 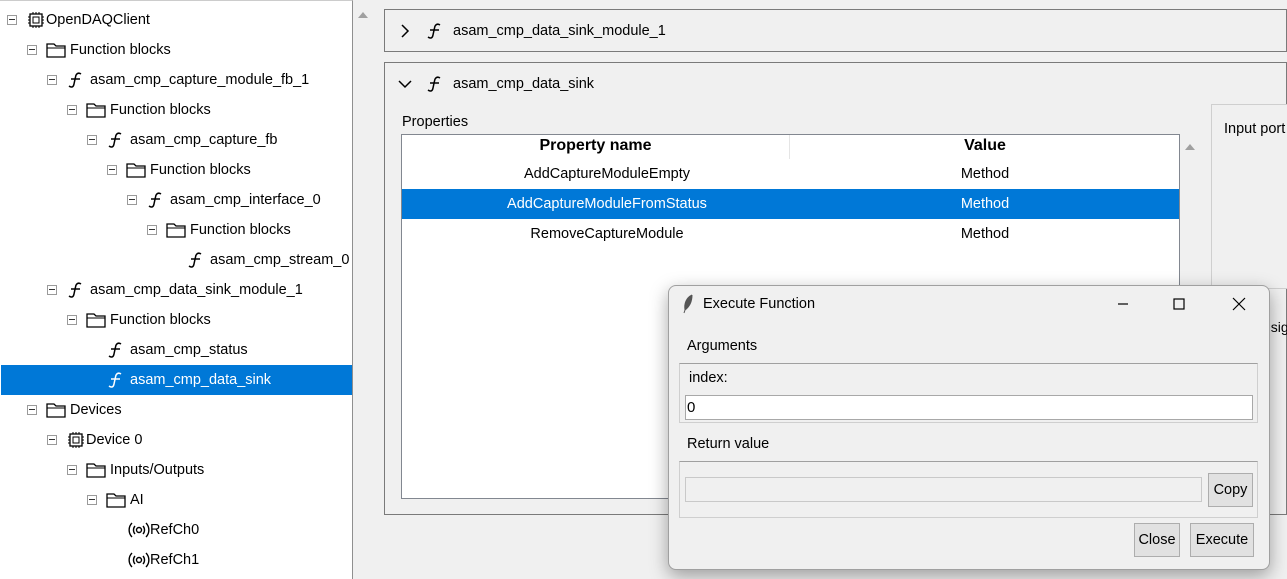 I want to click on execute-button: Execute, so click(x=1222, y=540).